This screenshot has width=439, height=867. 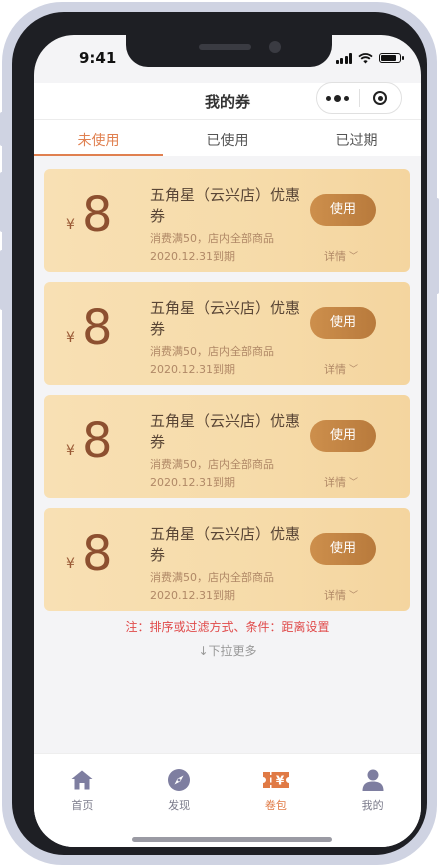 What do you see at coordinates (232, 839) in the screenshot?
I see `home-indicator` at bounding box center [232, 839].